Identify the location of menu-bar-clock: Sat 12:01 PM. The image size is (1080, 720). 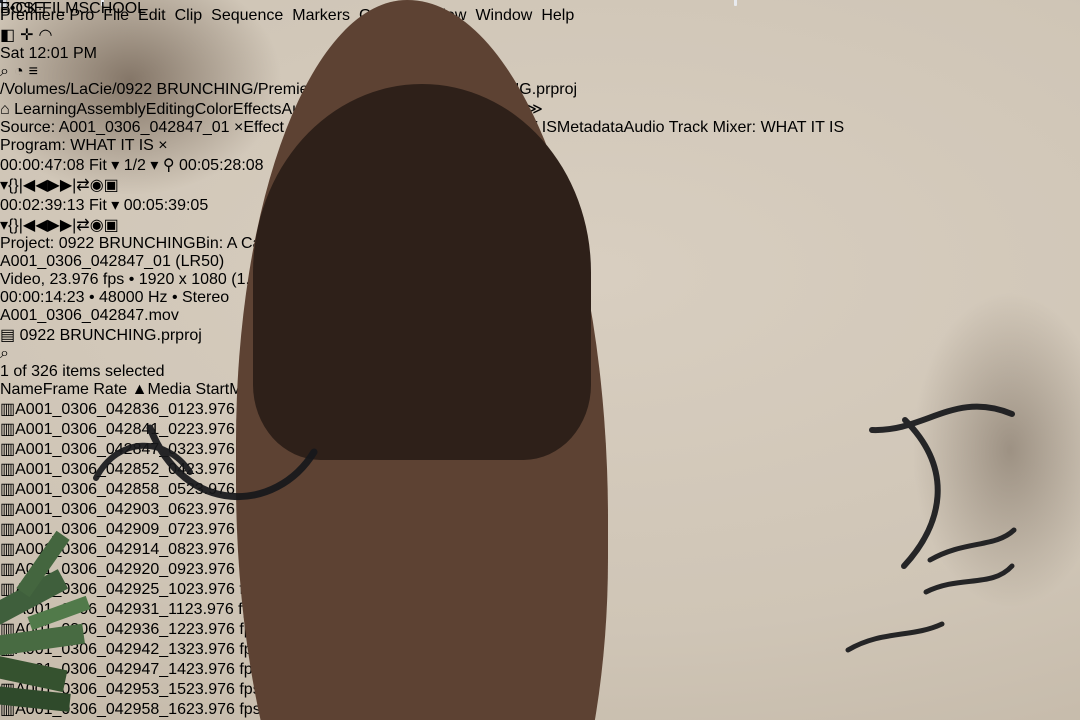
(48, 53).